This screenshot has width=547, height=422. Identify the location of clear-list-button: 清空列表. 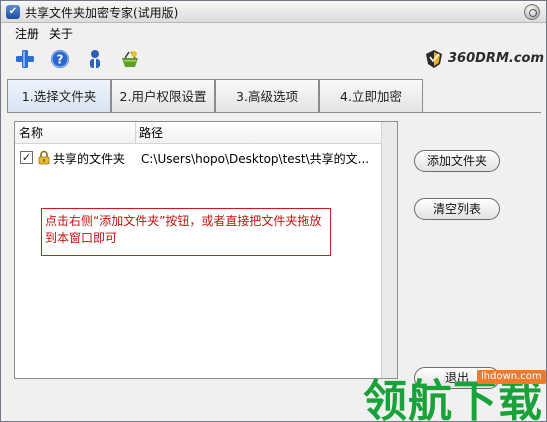
(457, 209).